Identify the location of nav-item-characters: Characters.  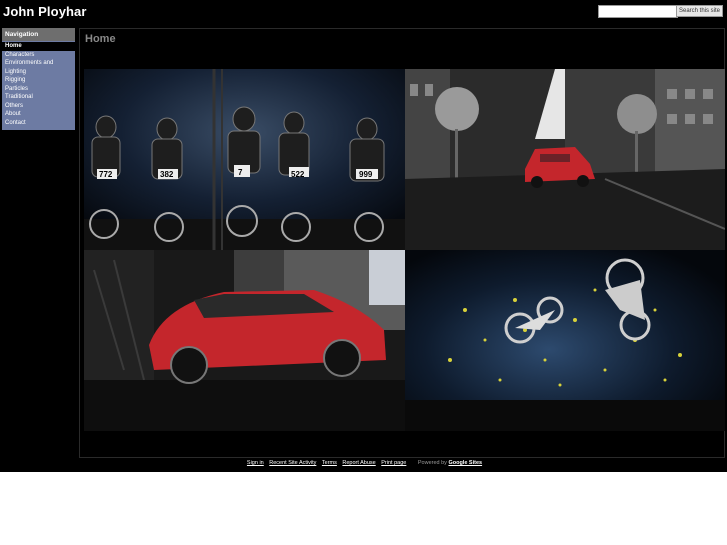
(38, 55).